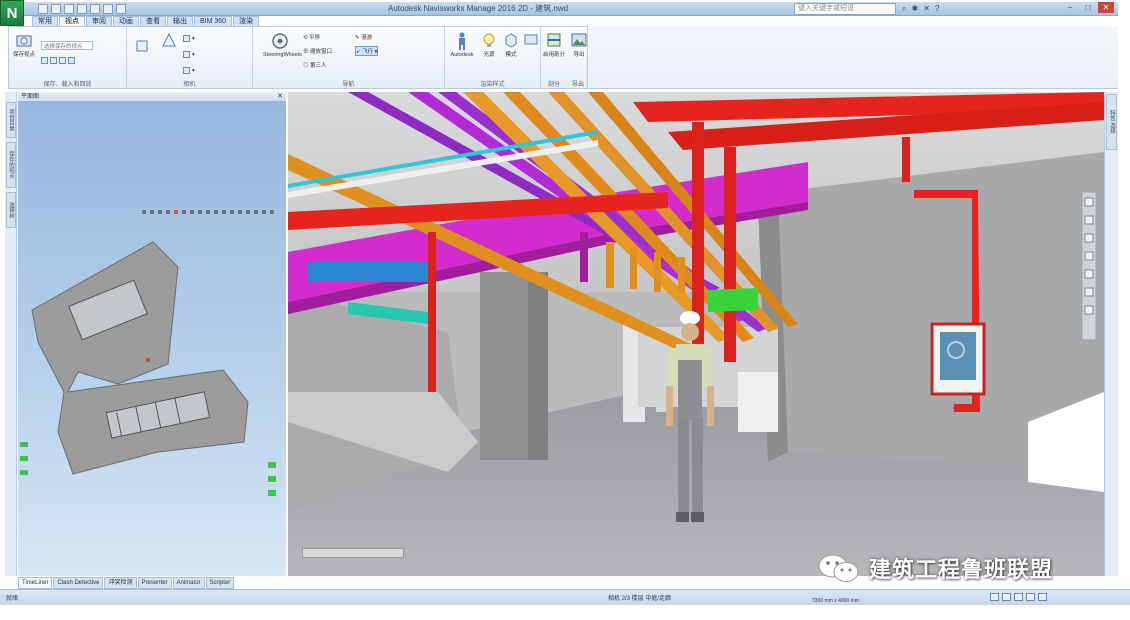  What do you see at coordinates (733, 300) in the screenshot?
I see `green-duct` at bounding box center [733, 300].